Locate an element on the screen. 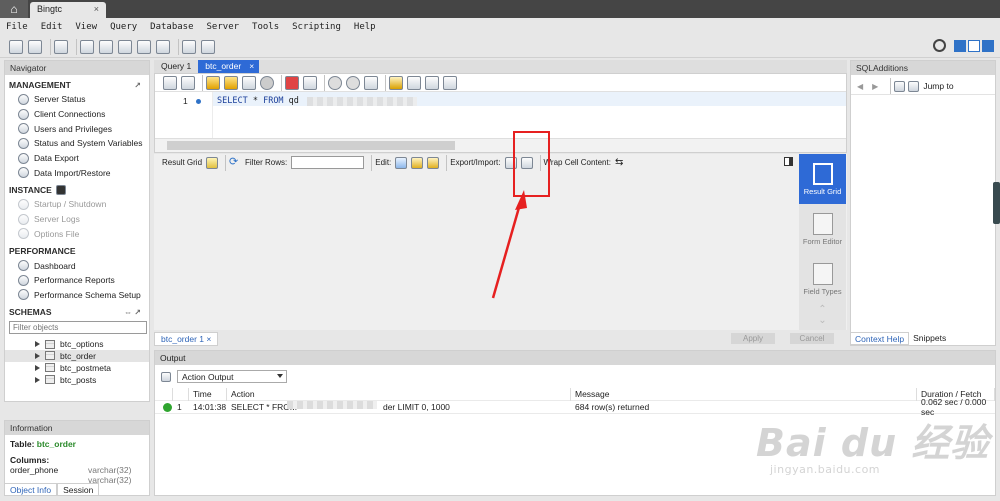  stop-icon is located at coordinates (267, 82).